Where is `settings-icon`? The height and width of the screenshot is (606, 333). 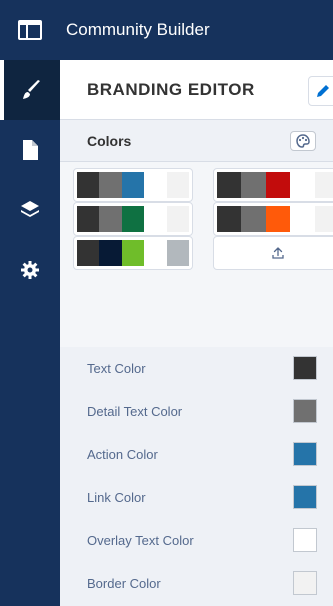 settings-icon is located at coordinates (30, 270).